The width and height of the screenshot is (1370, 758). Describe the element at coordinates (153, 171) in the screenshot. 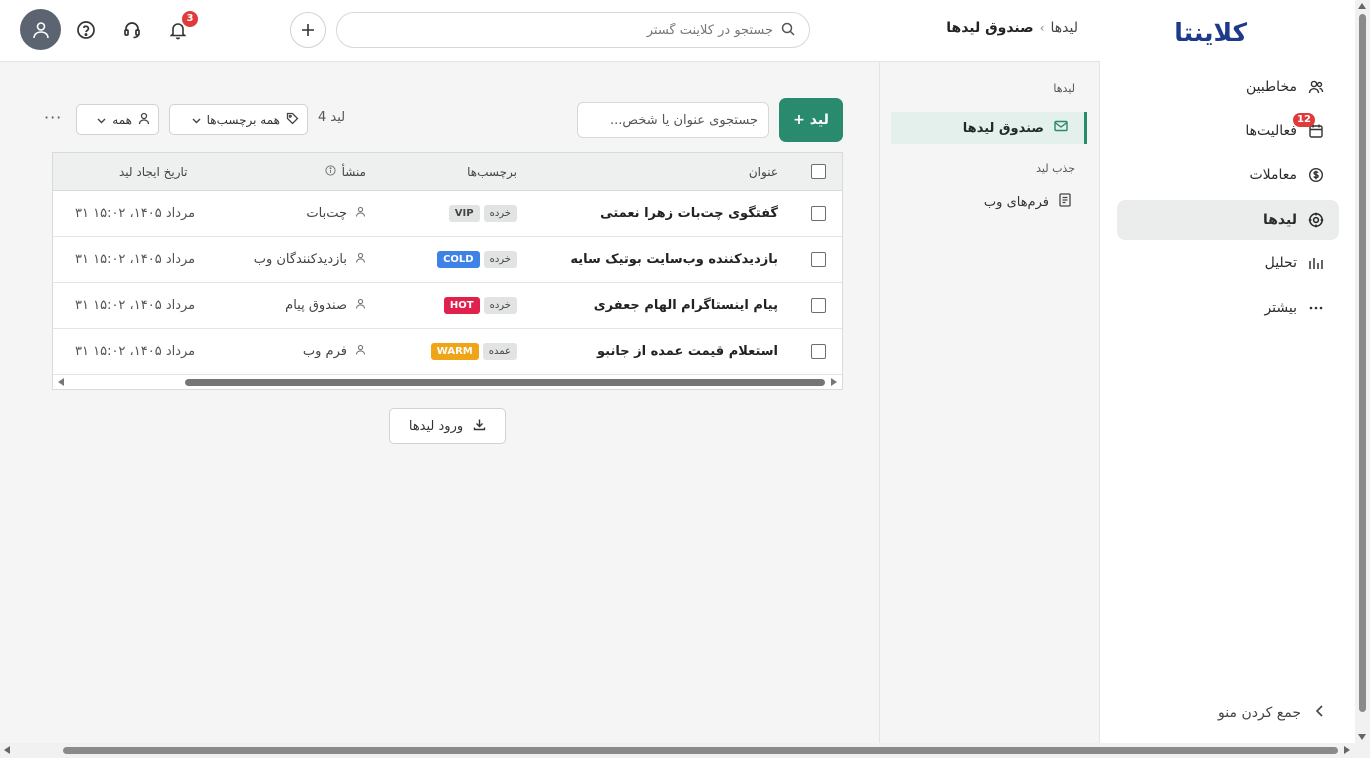

I see `column-header-created: تاریخ ایجاد لید` at that location.